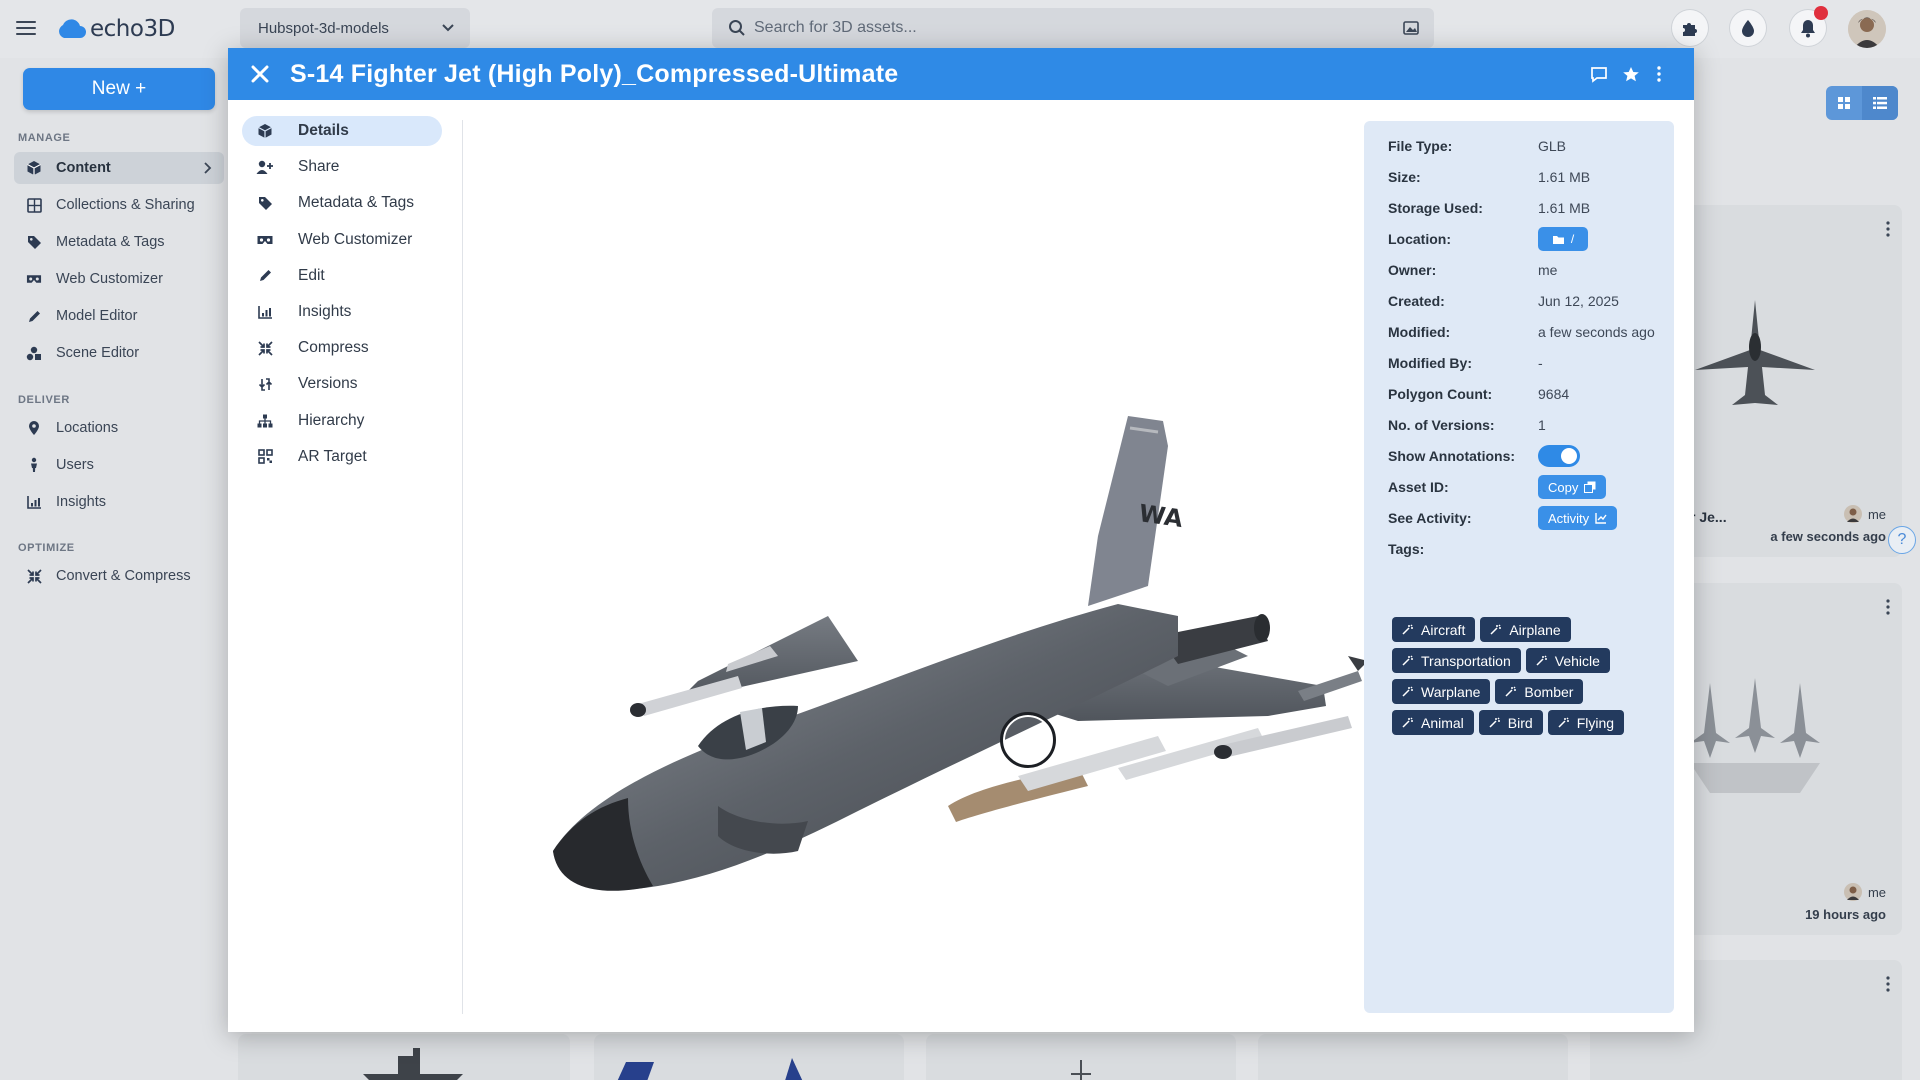 This screenshot has width=1920, height=1080. I want to click on tag-chip: Flying, so click(1586, 722).